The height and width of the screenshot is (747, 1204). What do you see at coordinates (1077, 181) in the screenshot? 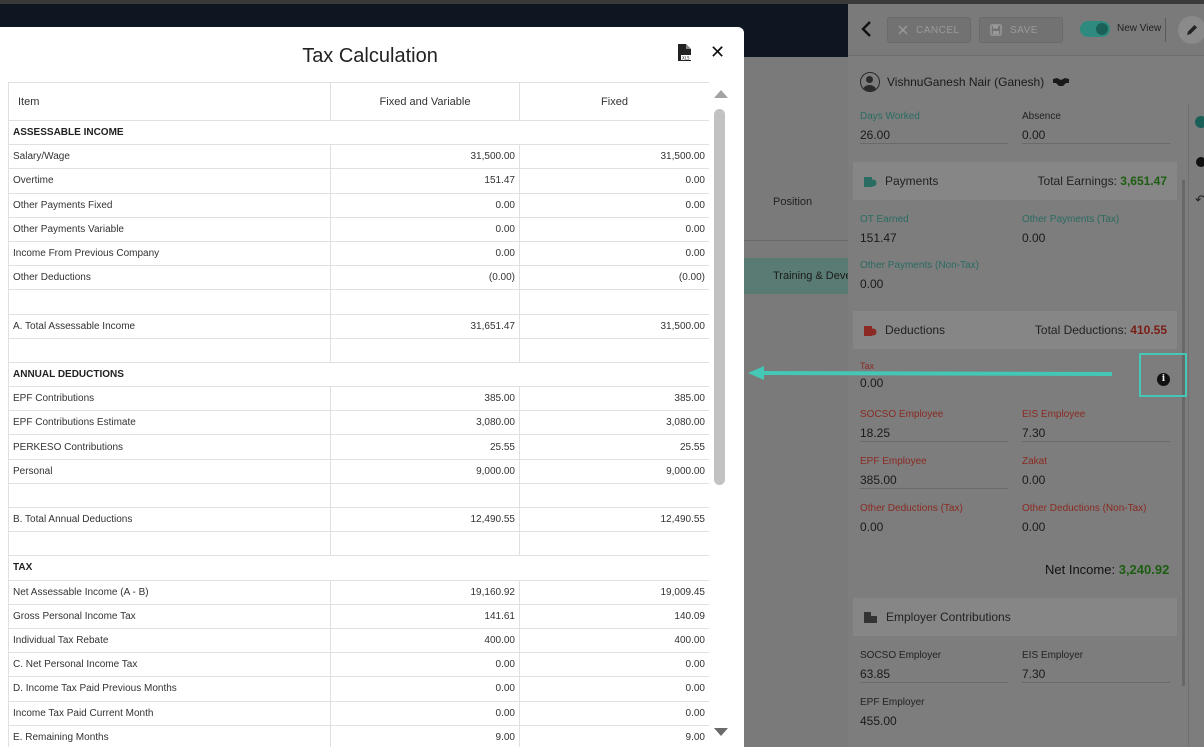
I see `total-earnings-label: Total Earnings:` at bounding box center [1077, 181].